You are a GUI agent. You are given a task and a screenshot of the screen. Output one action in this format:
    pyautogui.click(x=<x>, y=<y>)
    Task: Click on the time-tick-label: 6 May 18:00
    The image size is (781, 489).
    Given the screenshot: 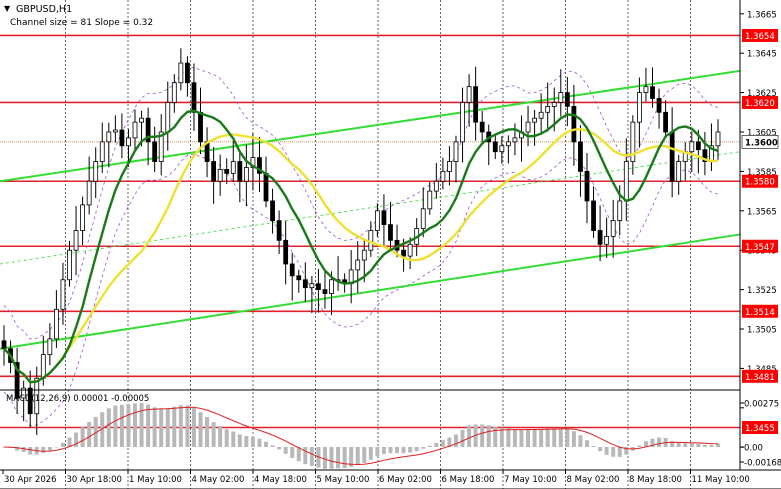 What is the action you would take?
    pyautogui.click(x=468, y=480)
    